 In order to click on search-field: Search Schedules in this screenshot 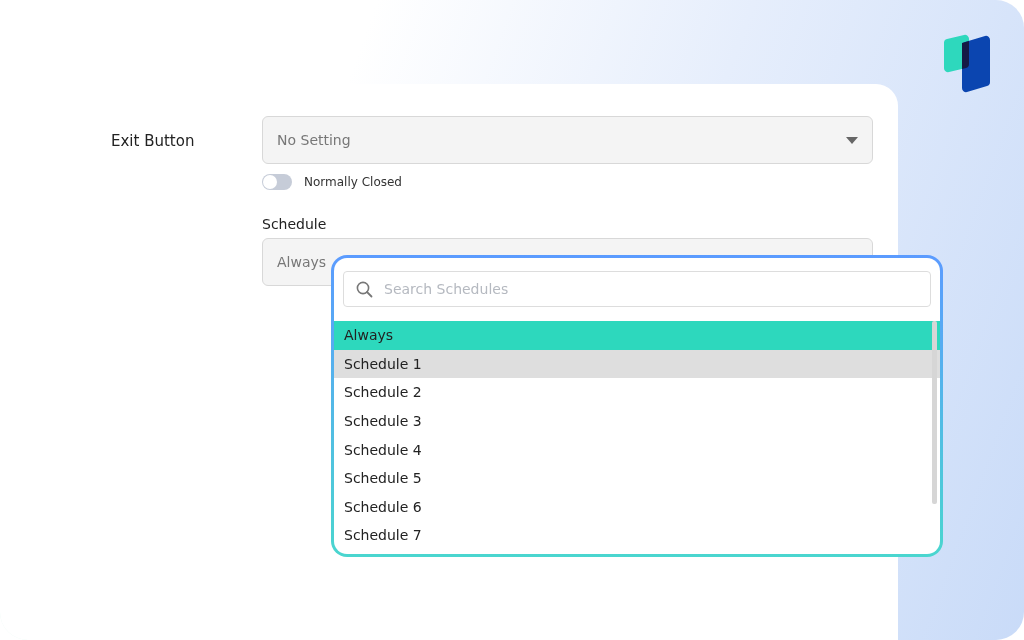, I will do `click(637, 289)`.